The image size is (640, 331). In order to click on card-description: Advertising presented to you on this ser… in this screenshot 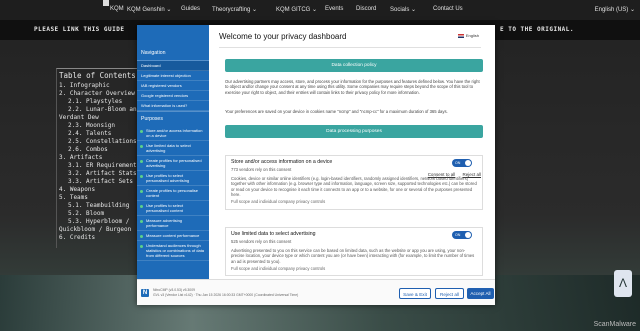, I will do `click(353, 255)`.